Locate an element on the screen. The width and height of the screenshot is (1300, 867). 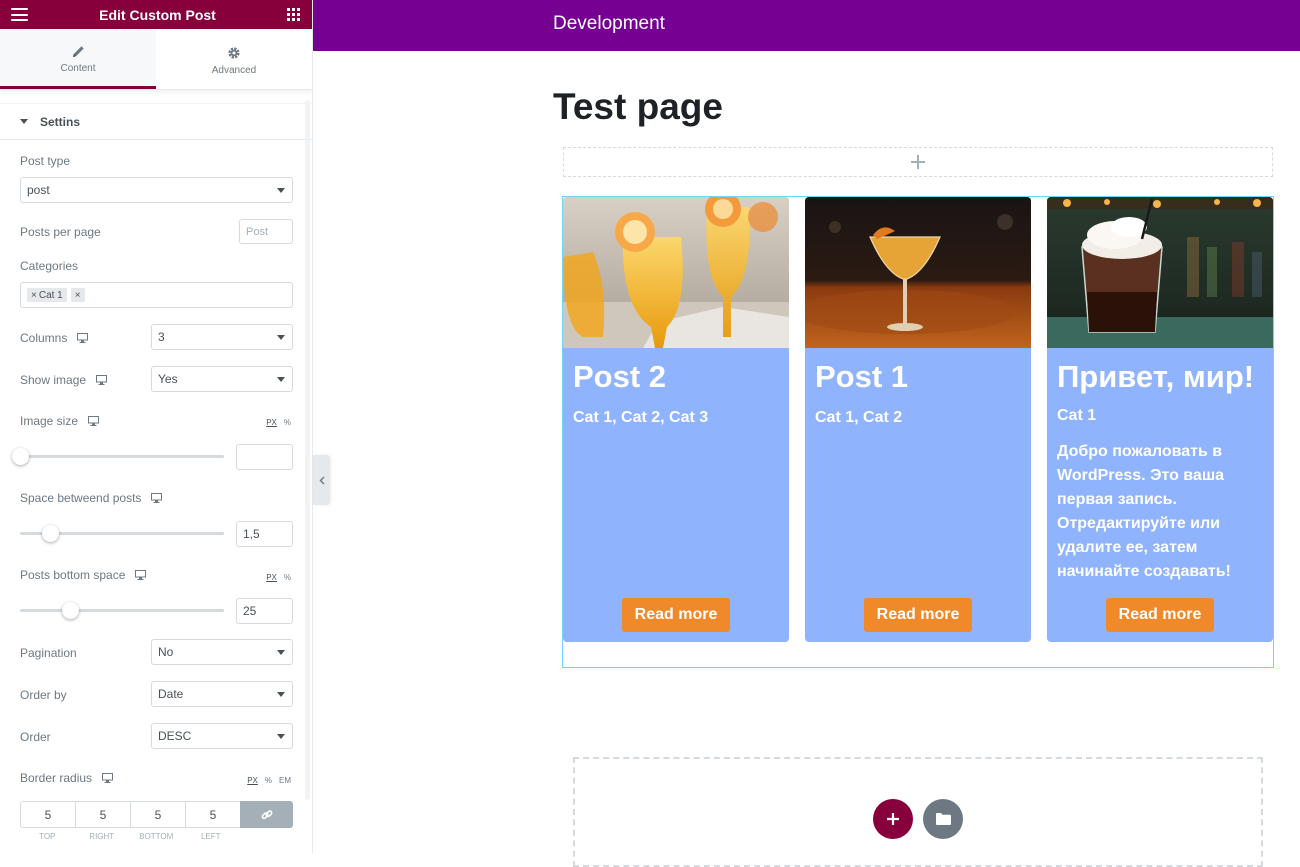
tab-advanced-label: Advanced is located at coordinates (234, 70).